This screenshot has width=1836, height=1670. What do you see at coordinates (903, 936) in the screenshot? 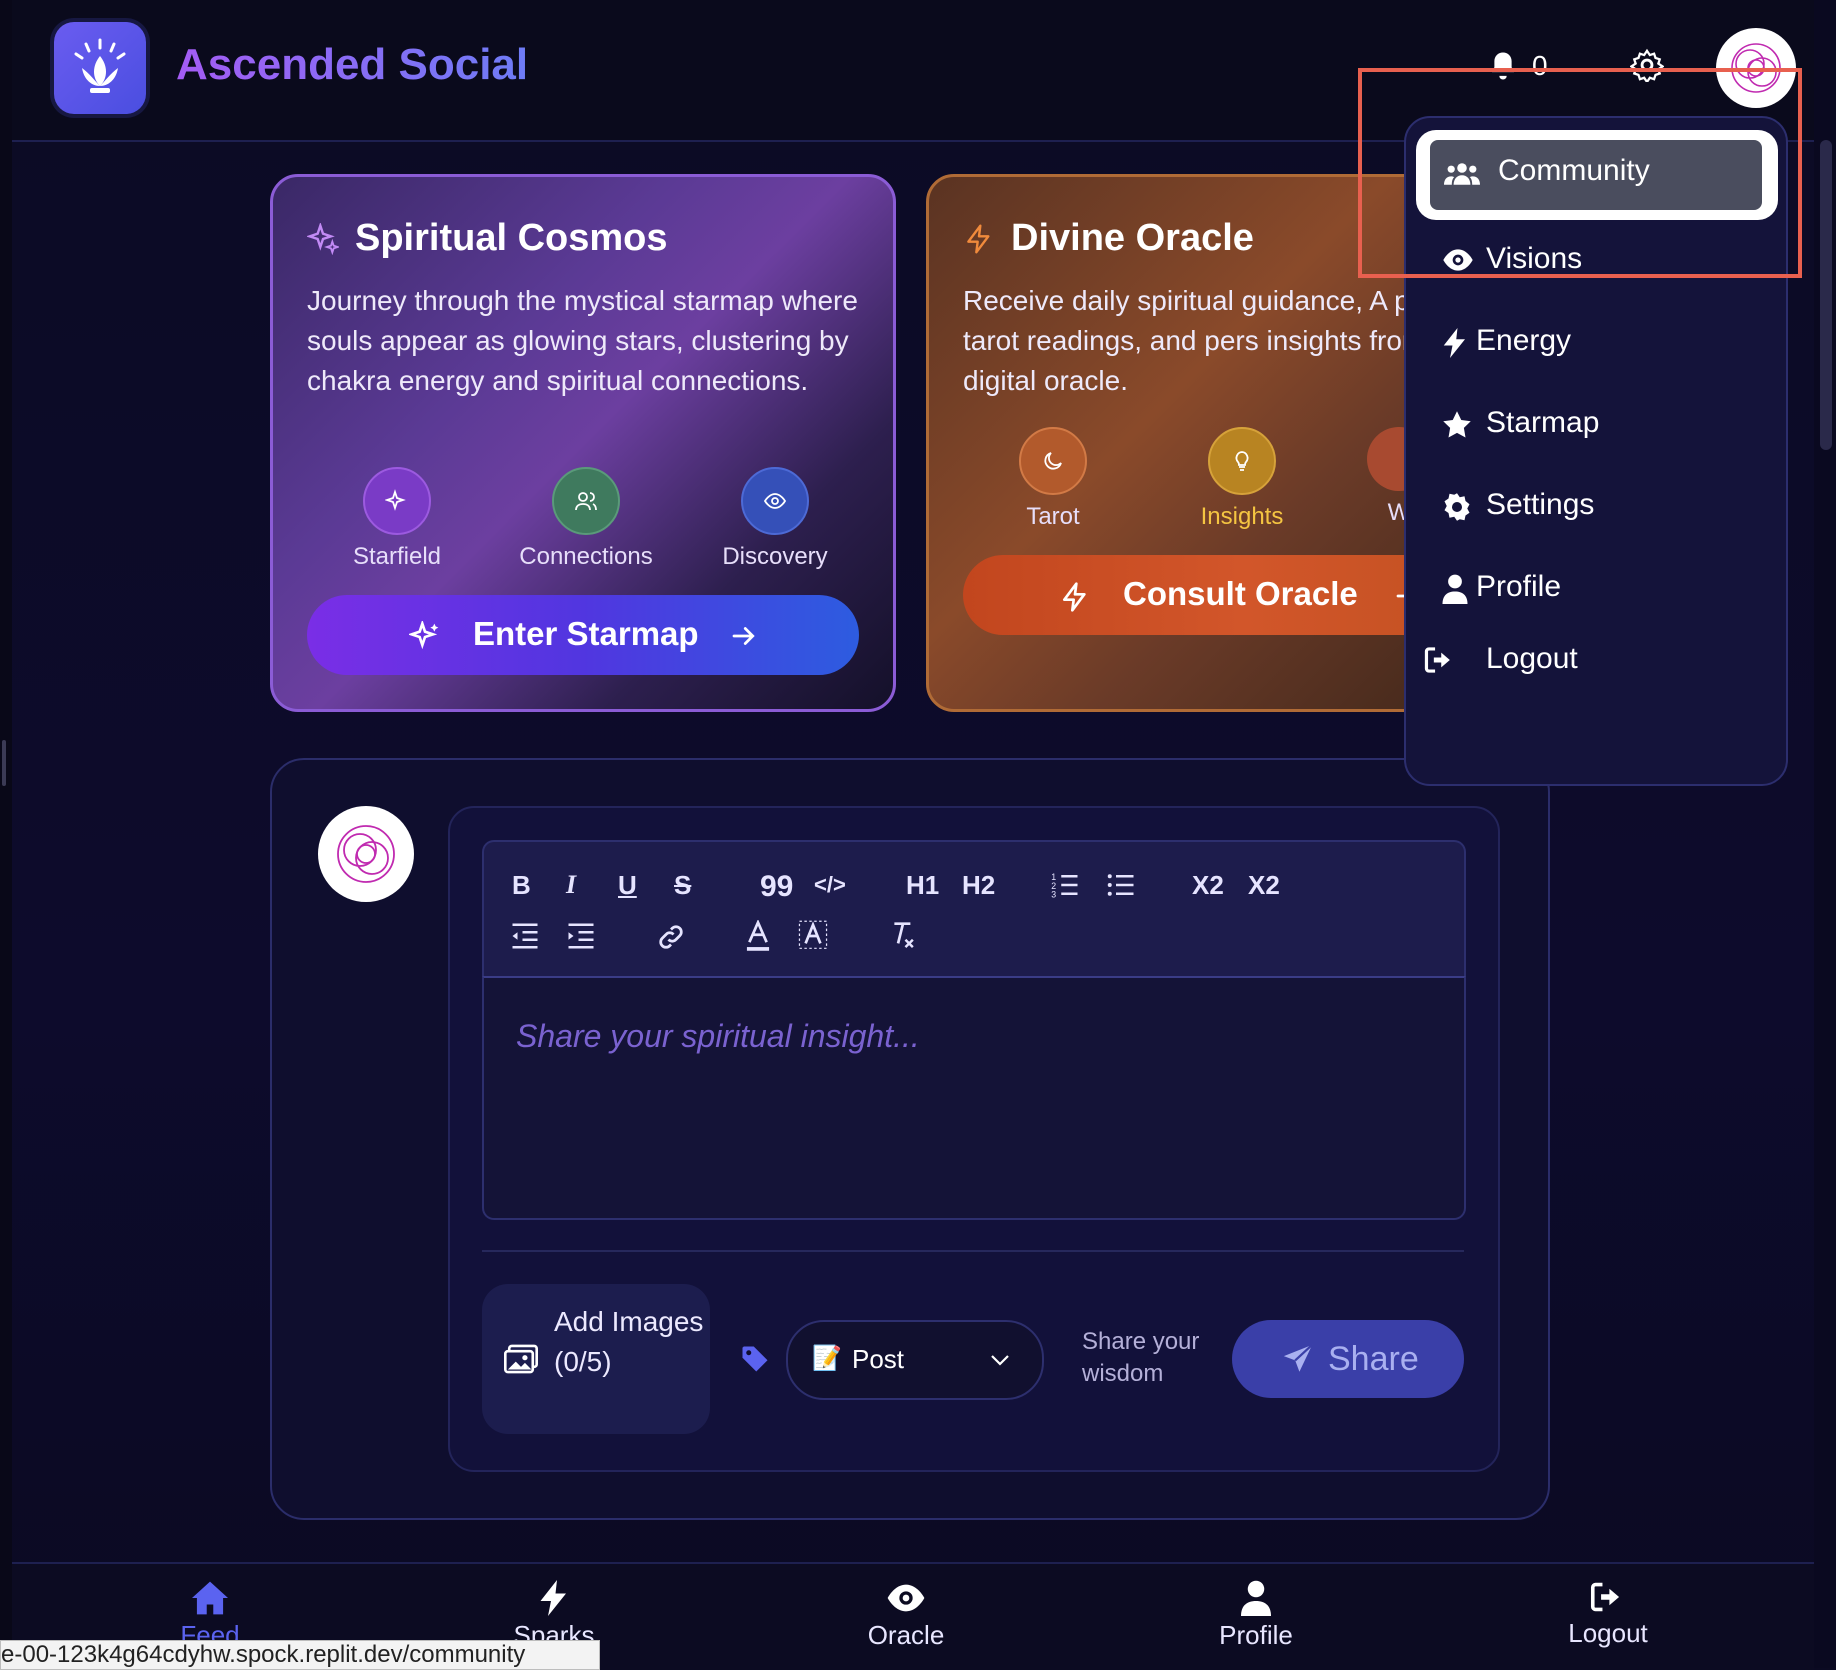
I see `clear-format-icon` at bounding box center [903, 936].